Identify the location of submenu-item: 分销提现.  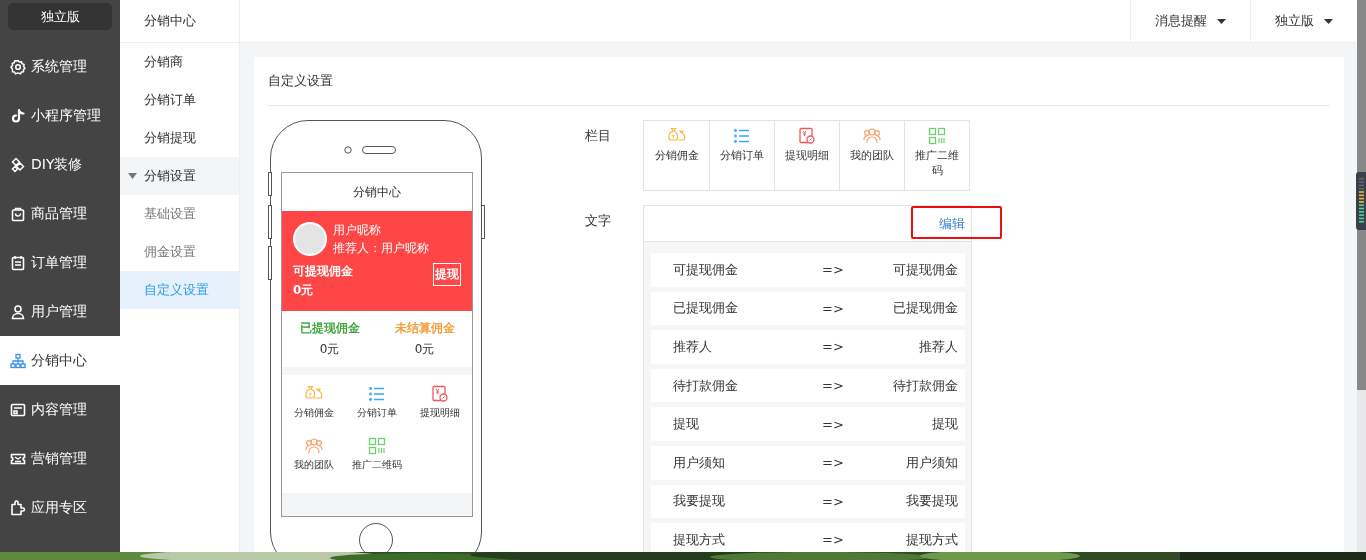
(179, 138).